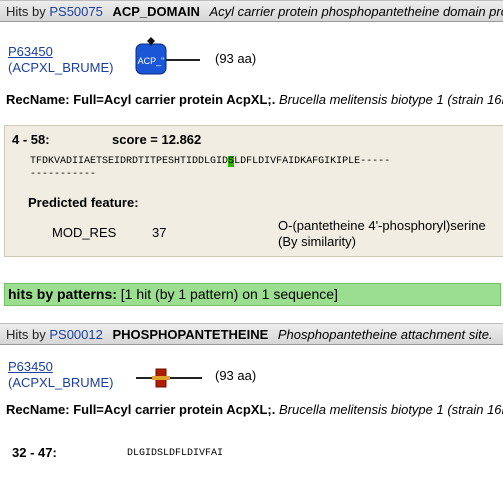 This screenshot has height=480, width=503. I want to click on pattern-name: PHOSPHOPANTETHEINE, so click(190, 334).